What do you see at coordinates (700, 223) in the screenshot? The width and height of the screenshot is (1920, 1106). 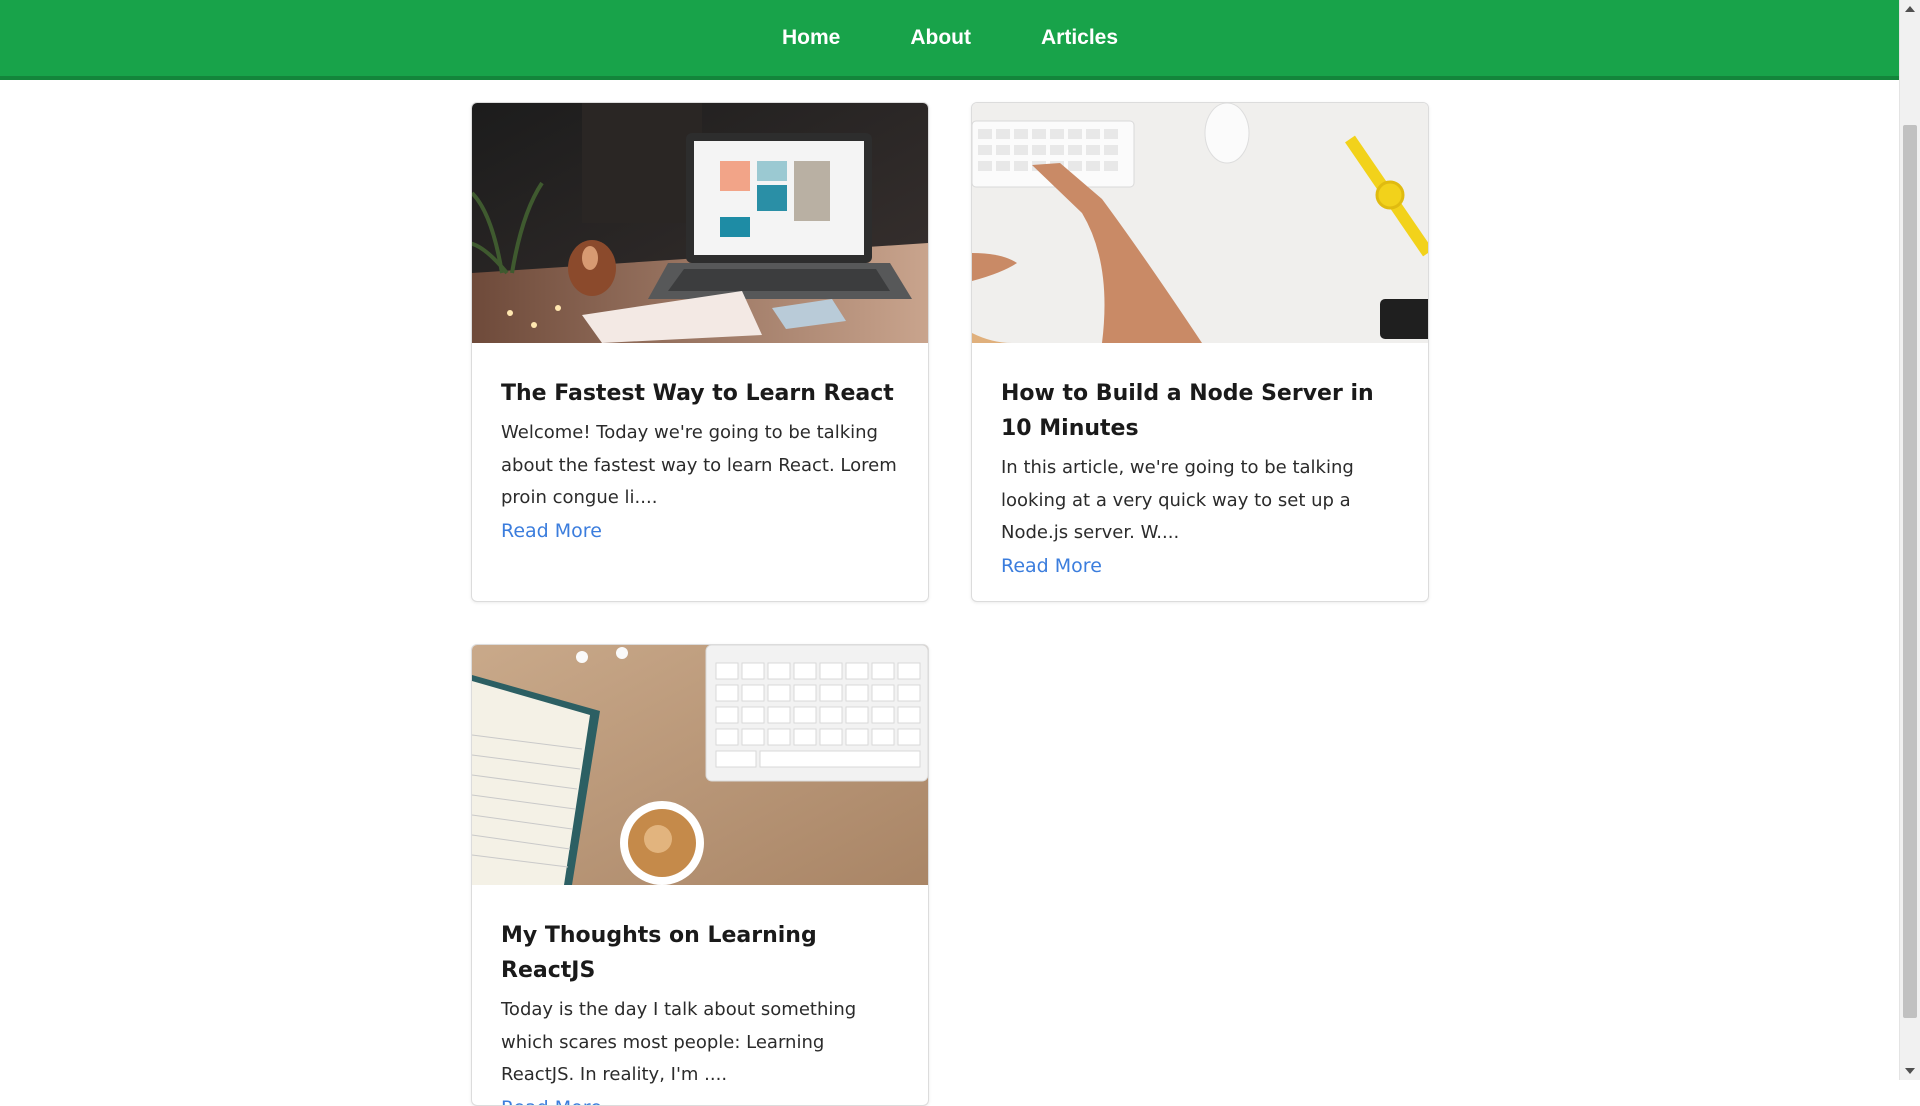 I see `article-image-laptop` at bounding box center [700, 223].